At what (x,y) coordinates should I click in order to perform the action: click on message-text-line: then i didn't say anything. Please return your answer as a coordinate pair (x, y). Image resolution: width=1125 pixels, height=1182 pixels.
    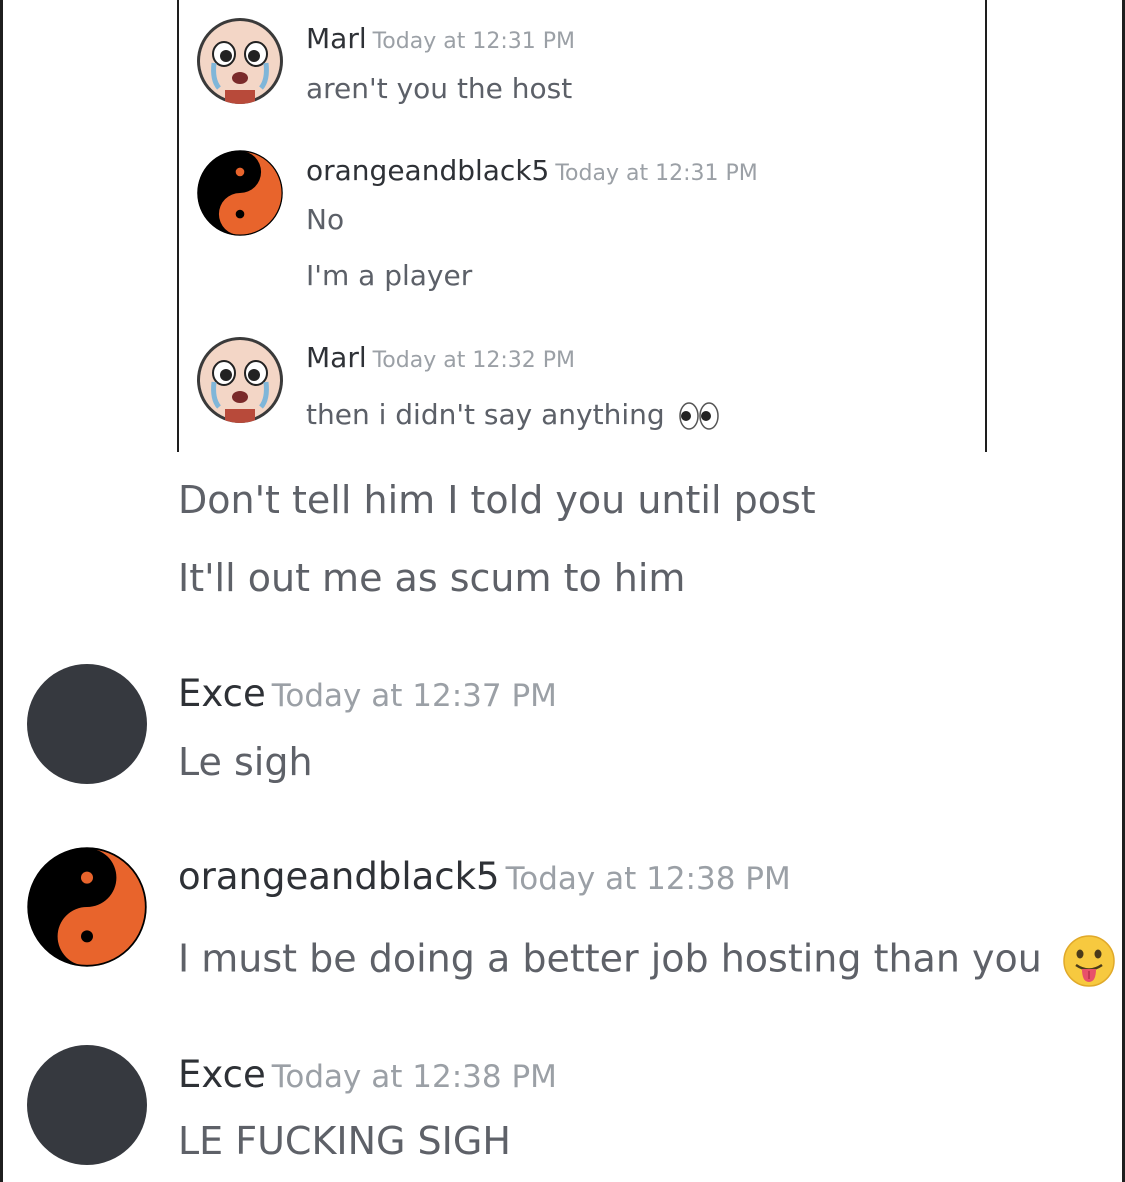
    Looking at the image, I should click on (513, 414).